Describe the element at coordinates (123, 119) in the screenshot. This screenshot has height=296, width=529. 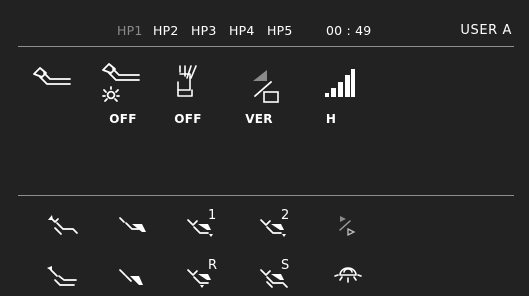
I see `chair-light-label: OFF` at that location.